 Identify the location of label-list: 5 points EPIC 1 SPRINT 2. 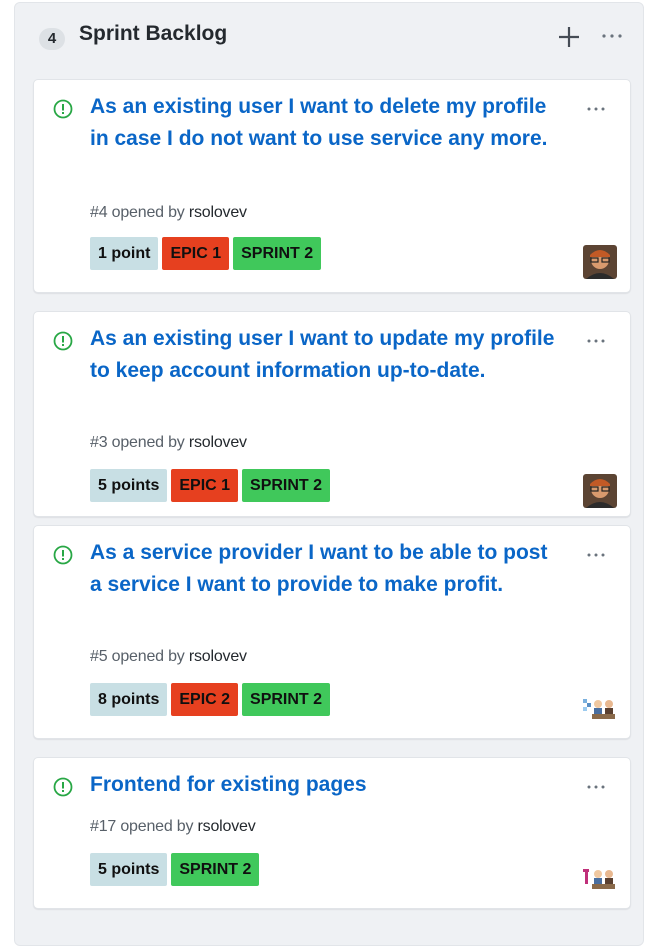
(212, 485).